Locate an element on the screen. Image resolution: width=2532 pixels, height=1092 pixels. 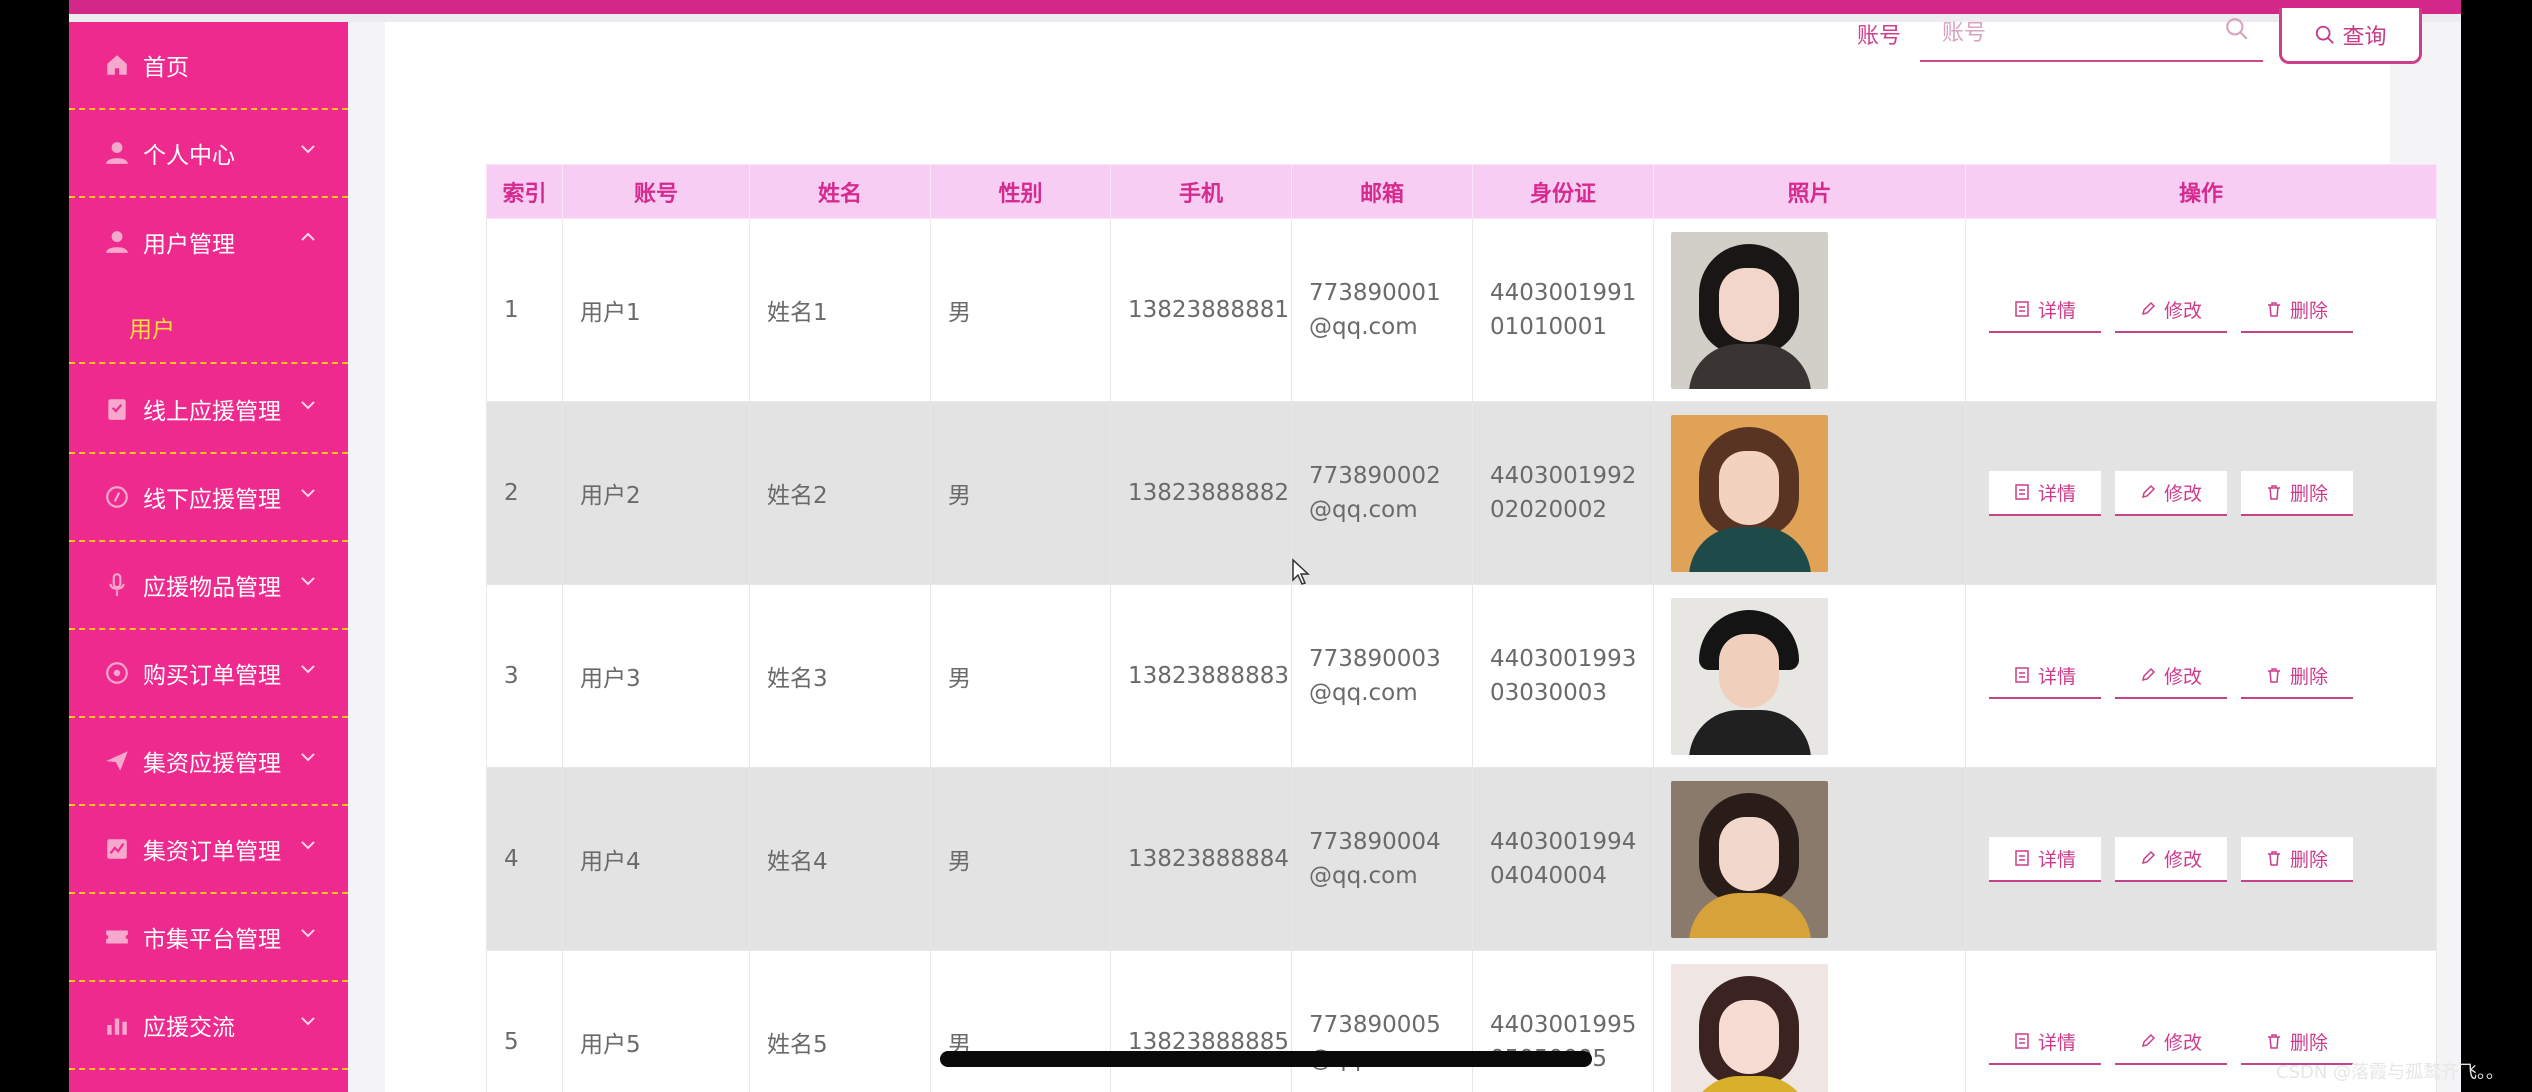
compass-icon is located at coordinates (117, 673).